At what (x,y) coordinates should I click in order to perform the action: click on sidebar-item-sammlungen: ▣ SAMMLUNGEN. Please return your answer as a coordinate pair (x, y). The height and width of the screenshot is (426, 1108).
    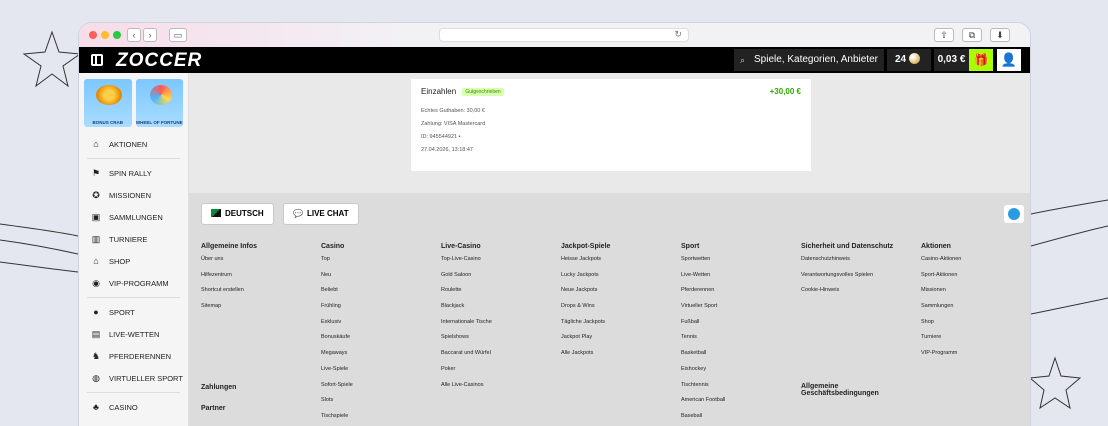
    Looking at the image, I should click on (133, 217).